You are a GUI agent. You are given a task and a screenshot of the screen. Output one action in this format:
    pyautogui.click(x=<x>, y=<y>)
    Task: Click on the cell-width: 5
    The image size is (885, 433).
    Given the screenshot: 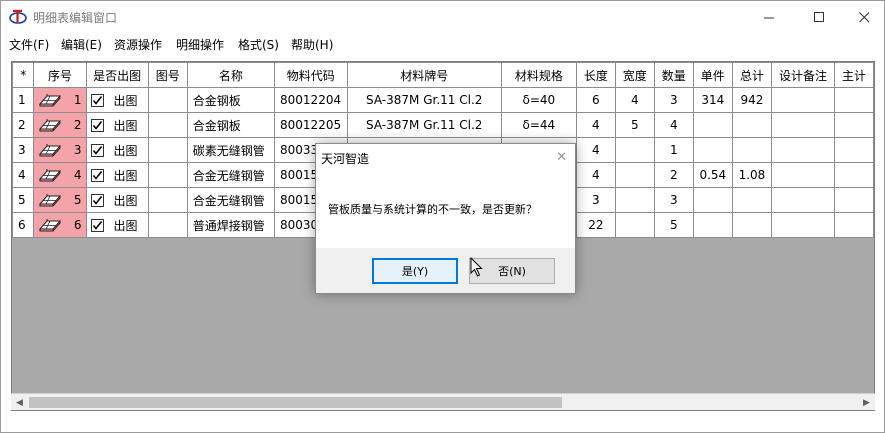 What is the action you would take?
    pyautogui.click(x=634, y=125)
    